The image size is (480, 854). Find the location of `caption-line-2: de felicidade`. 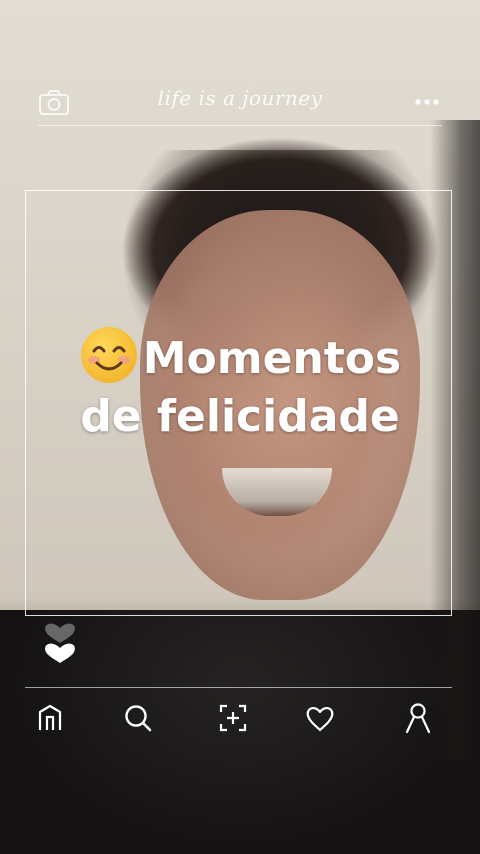

caption-line-2: de felicidade is located at coordinates (240, 416).